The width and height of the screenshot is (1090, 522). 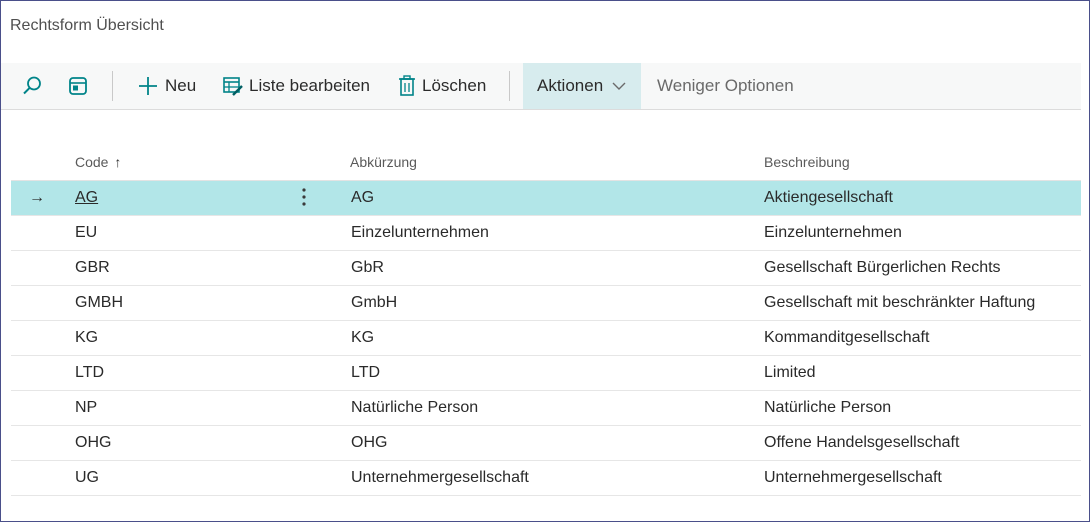 What do you see at coordinates (87, 477) in the screenshot?
I see `cell-code: UG` at bounding box center [87, 477].